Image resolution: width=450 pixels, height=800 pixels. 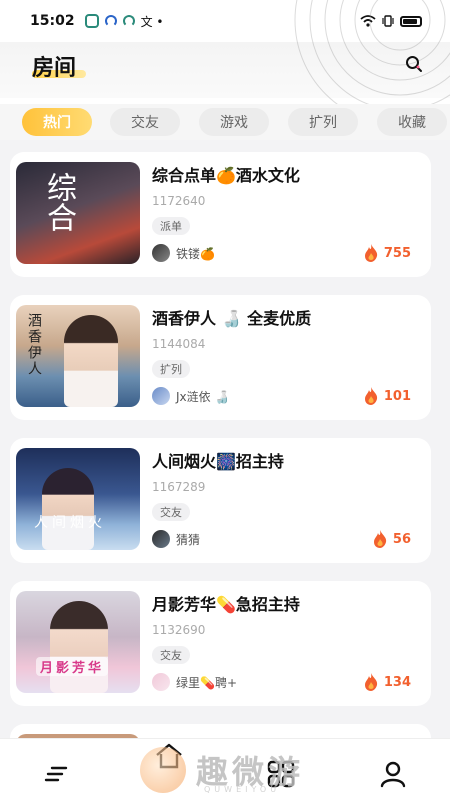 I want to click on watermark-logo, so click(x=163, y=770).